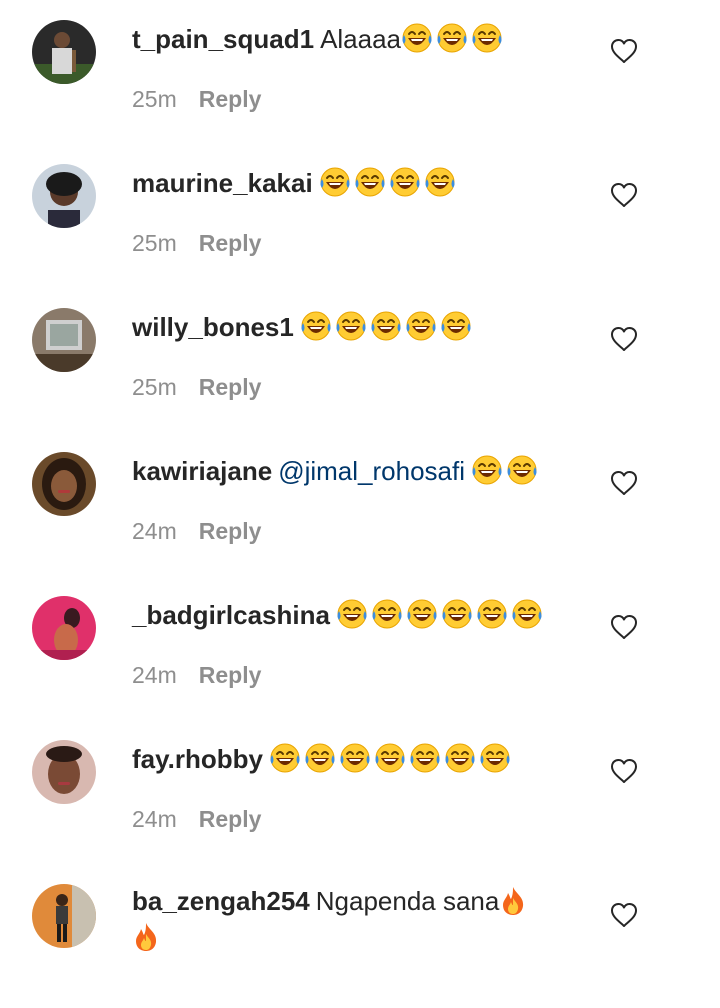 Image resolution: width=720 pixels, height=1008 pixels. Describe the element at coordinates (223, 39) in the screenshot. I see `username: t_pain_squad1` at that location.